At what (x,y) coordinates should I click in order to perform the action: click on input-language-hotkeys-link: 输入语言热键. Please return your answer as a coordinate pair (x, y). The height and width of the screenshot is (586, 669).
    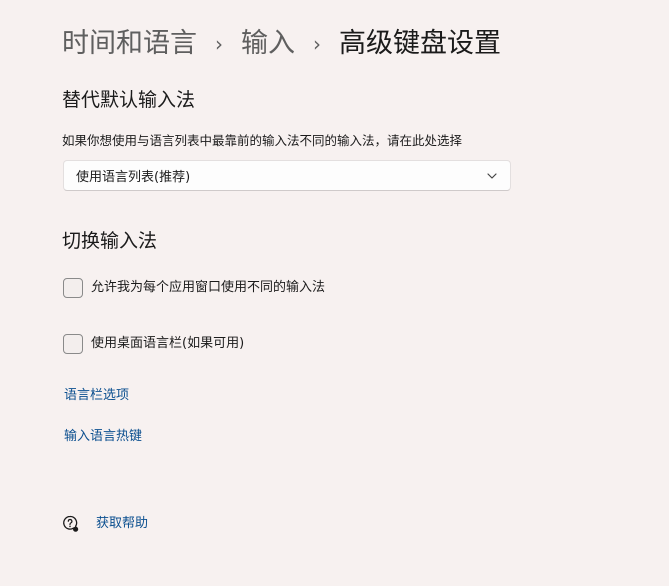
    Looking at the image, I should click on (103, 437).